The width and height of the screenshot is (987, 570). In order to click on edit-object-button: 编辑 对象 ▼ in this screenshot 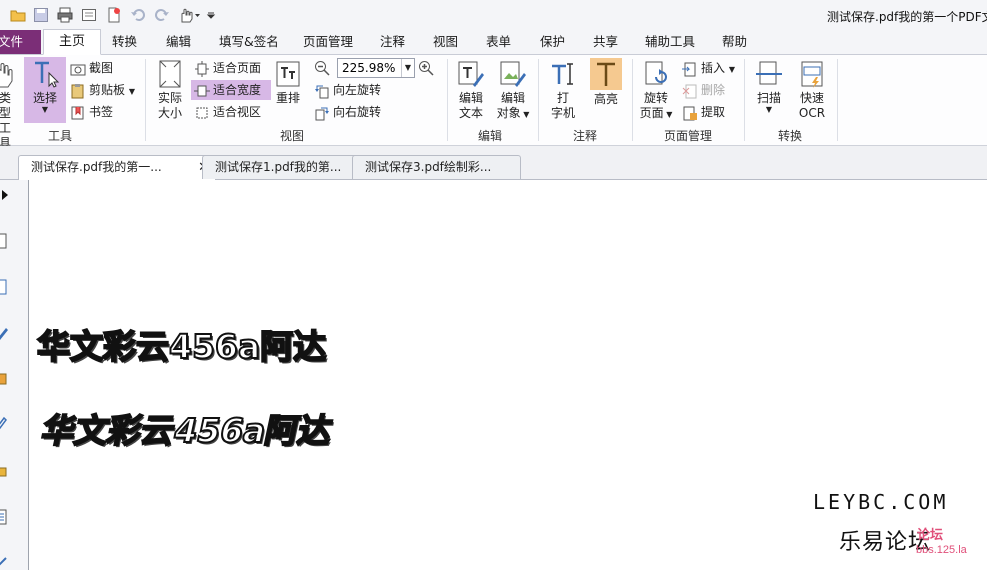, I will do `click(513, 90)`.